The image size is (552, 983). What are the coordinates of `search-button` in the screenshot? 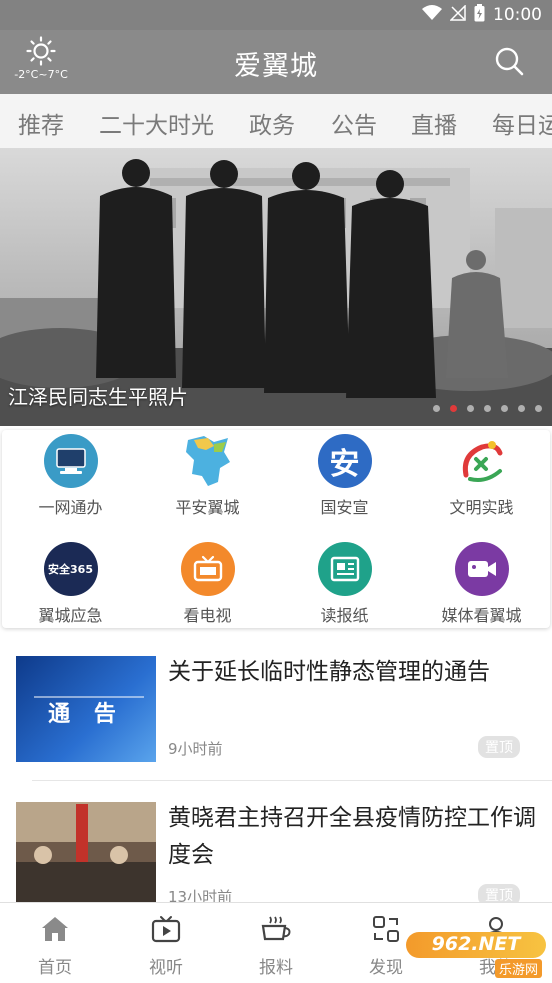 It's located at (509, 63).